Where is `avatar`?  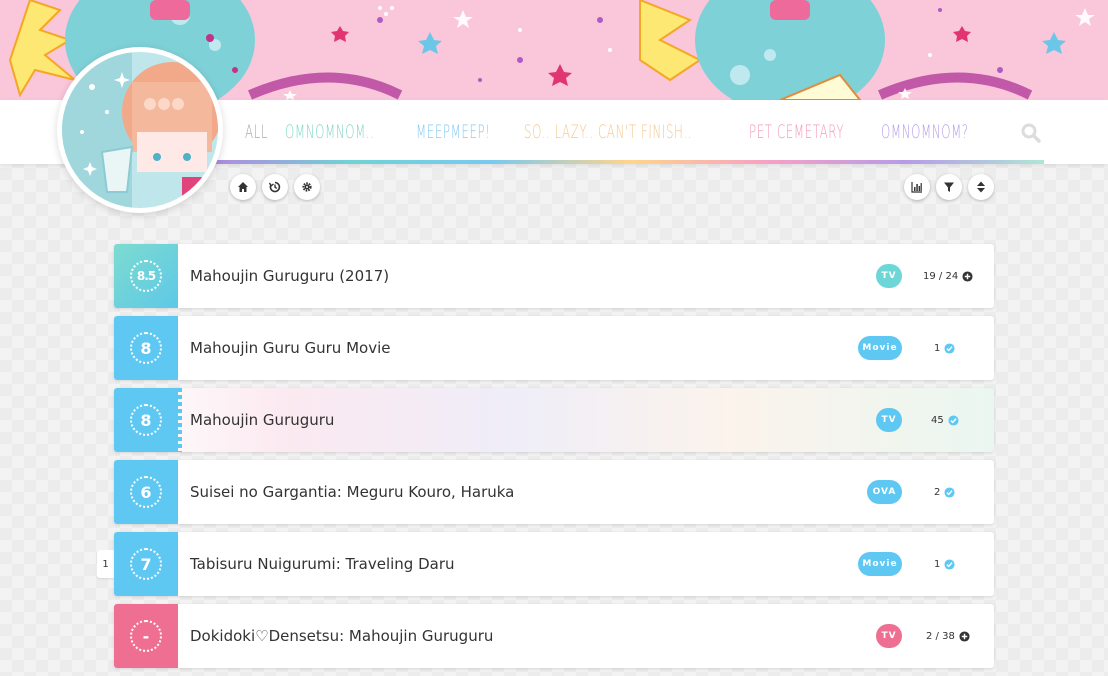
avatar is located at coordinates (140, 130).